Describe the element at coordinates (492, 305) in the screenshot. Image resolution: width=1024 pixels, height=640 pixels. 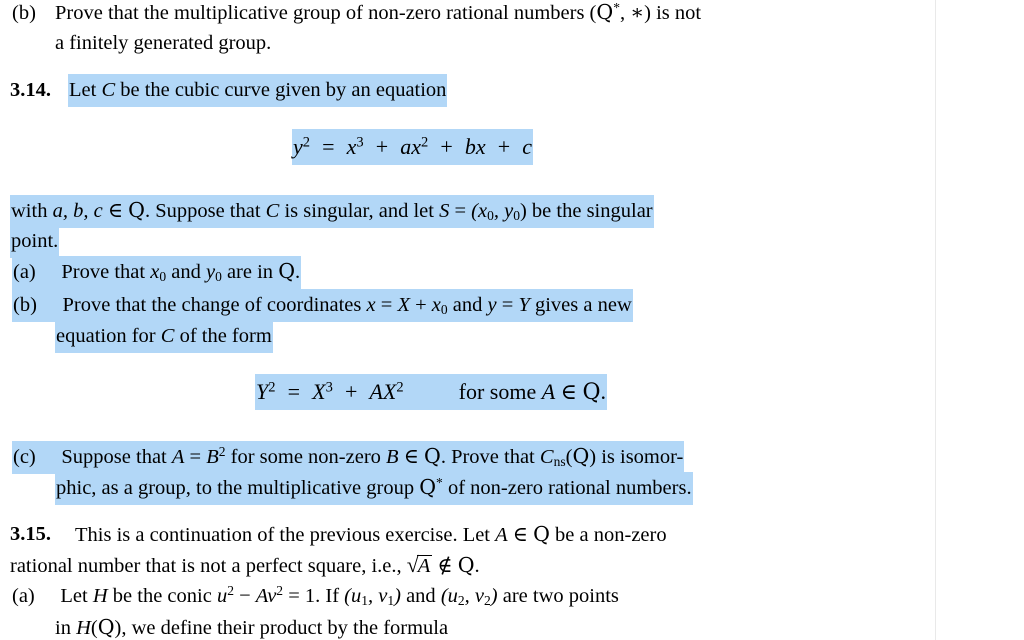
I see `item-b-var-y: y` at that location.